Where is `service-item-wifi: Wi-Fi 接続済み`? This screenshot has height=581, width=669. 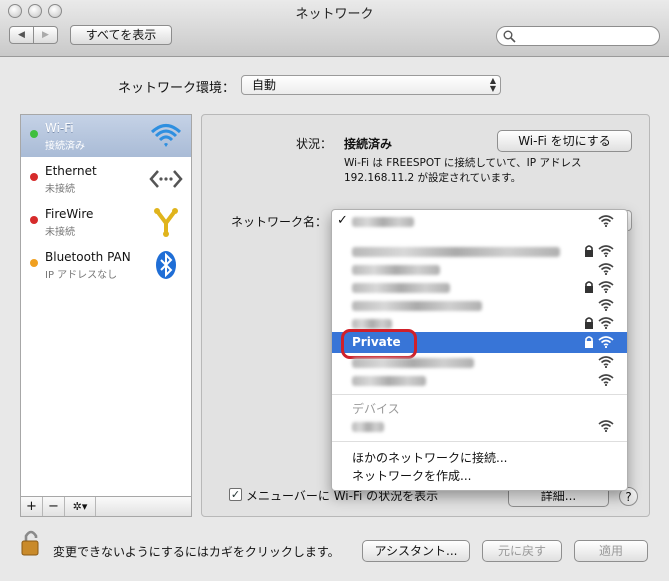
service-item-wifi: Wi-Fi 接続済み is located at coordinates (106, 136).